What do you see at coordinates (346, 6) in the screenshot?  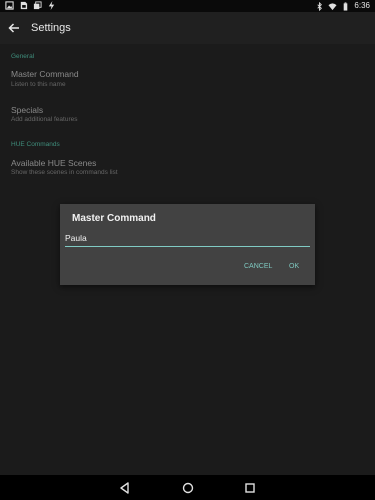 I see `battery-icon` at bounding box center [346, 6].